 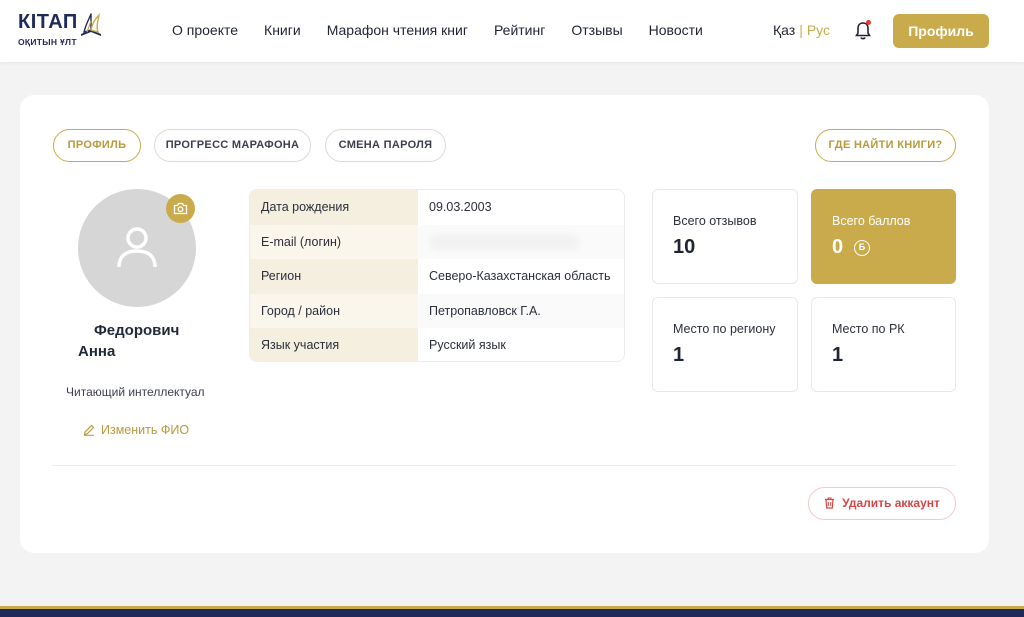 I want to click on pencil-icon, so click(x=89, y=430).